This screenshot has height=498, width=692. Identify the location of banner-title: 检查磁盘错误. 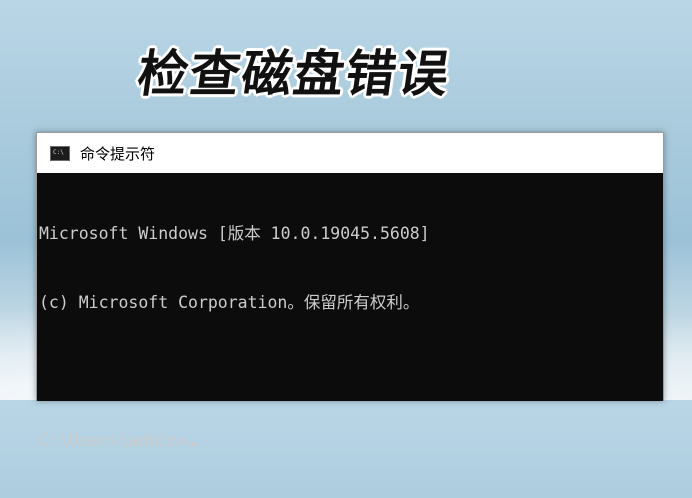
(294, 74).